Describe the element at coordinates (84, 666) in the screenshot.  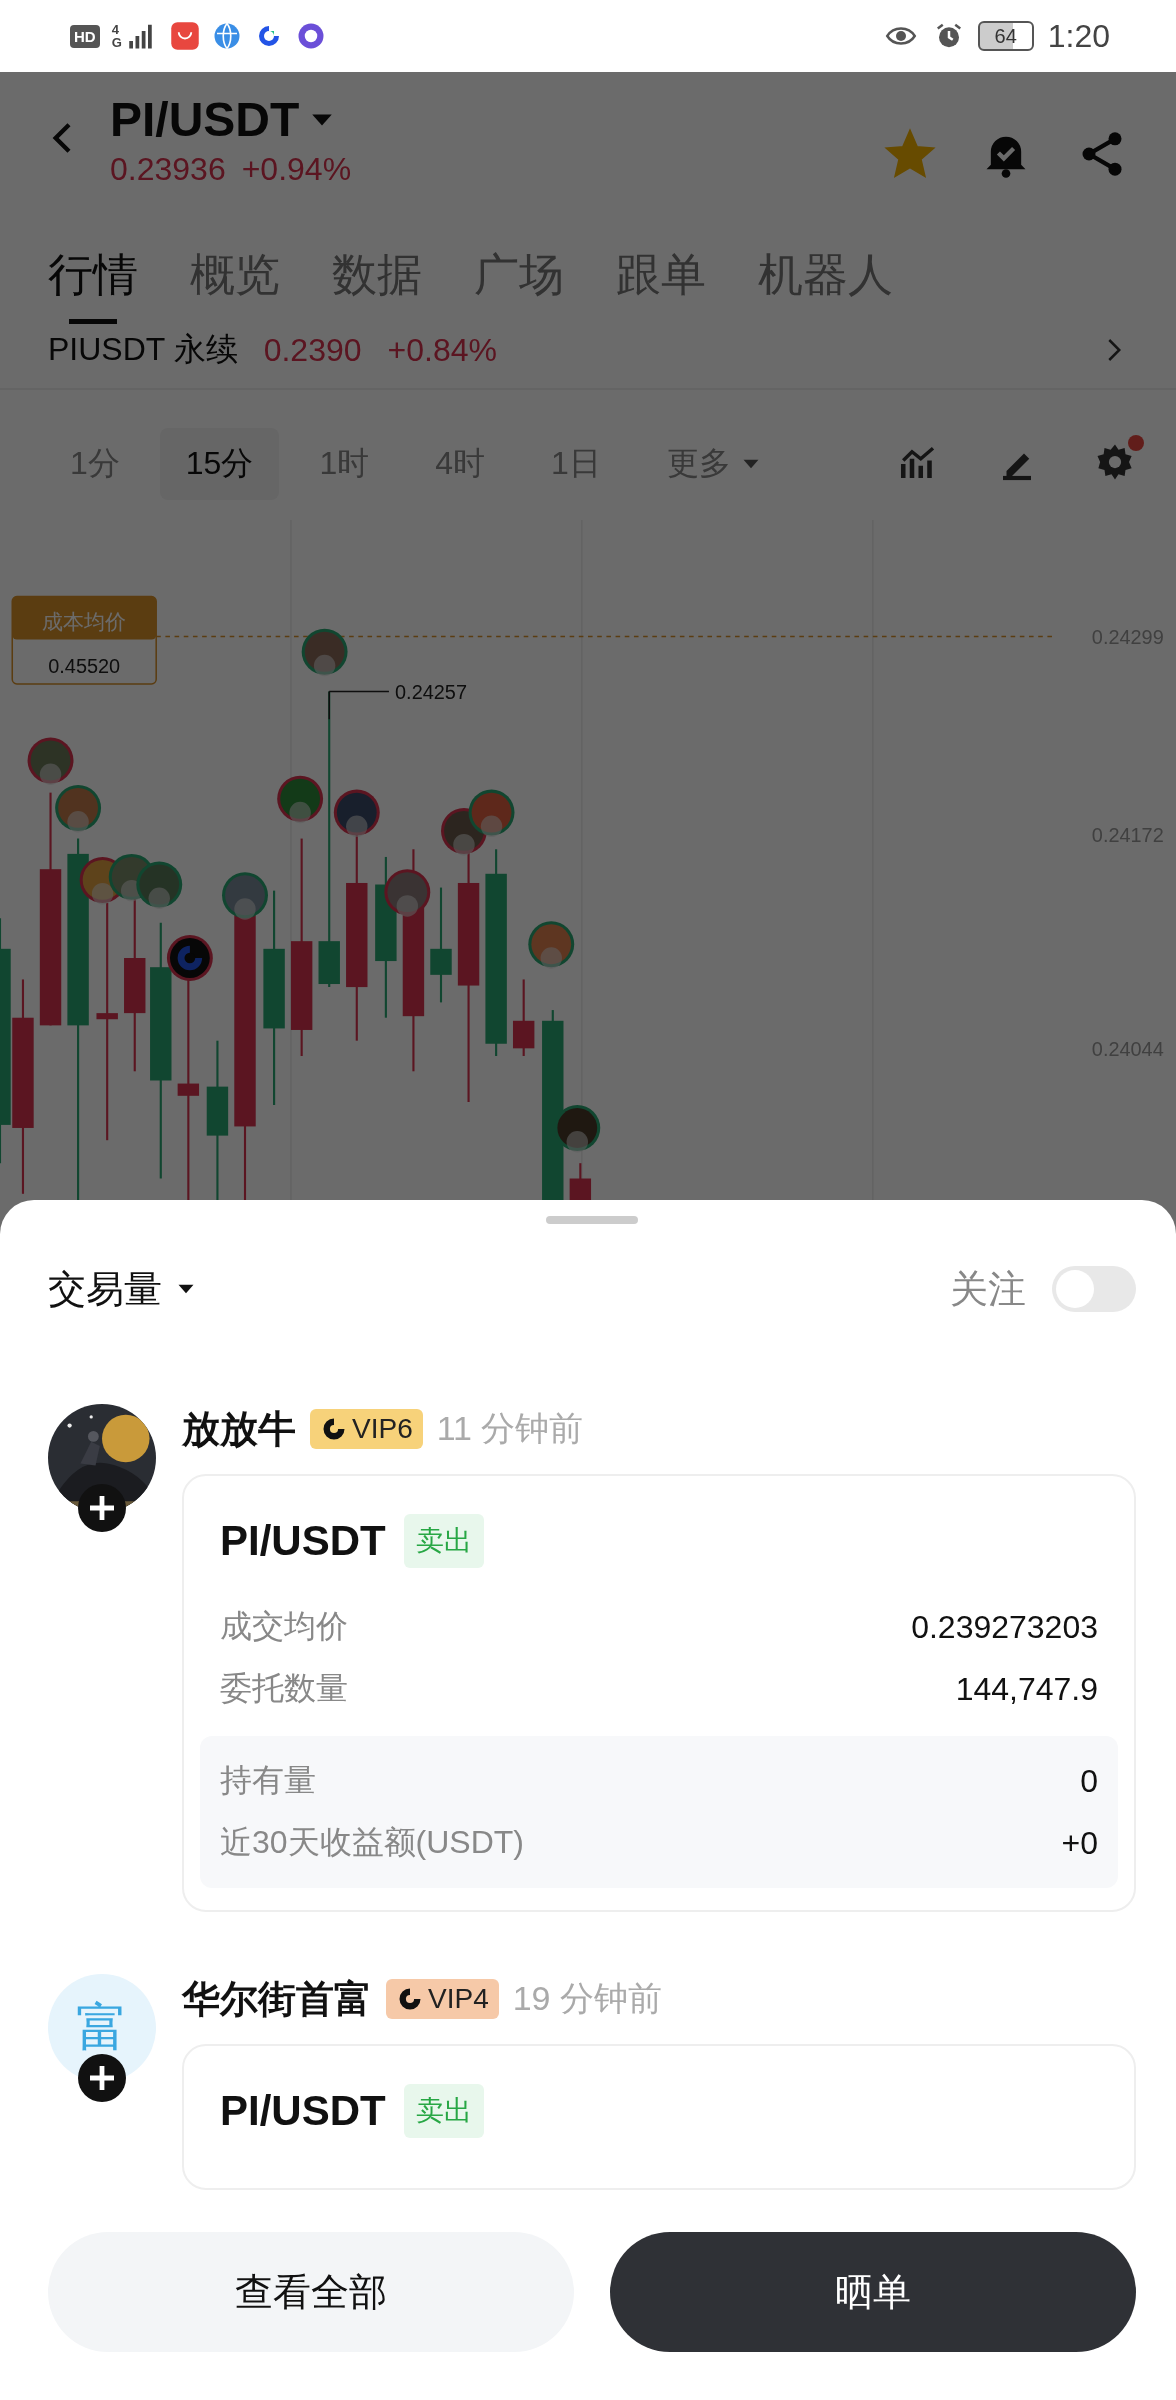
I see `cost-value: 0.45520` at that location.